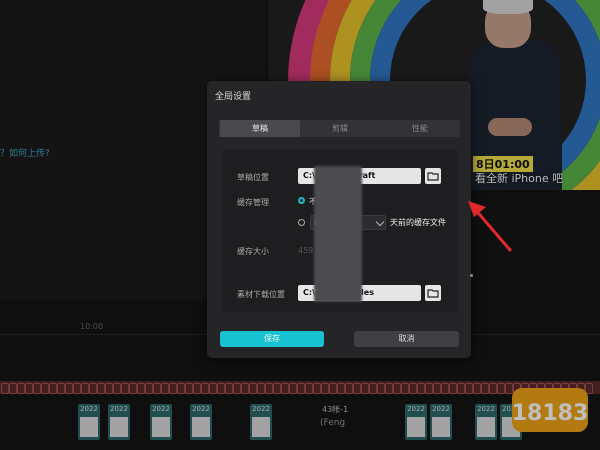 This screenshot has width=600, height=450. Describe the element at coordinates (301, 200) in the screenshot. I see `cache-option-1-radio` at that location.